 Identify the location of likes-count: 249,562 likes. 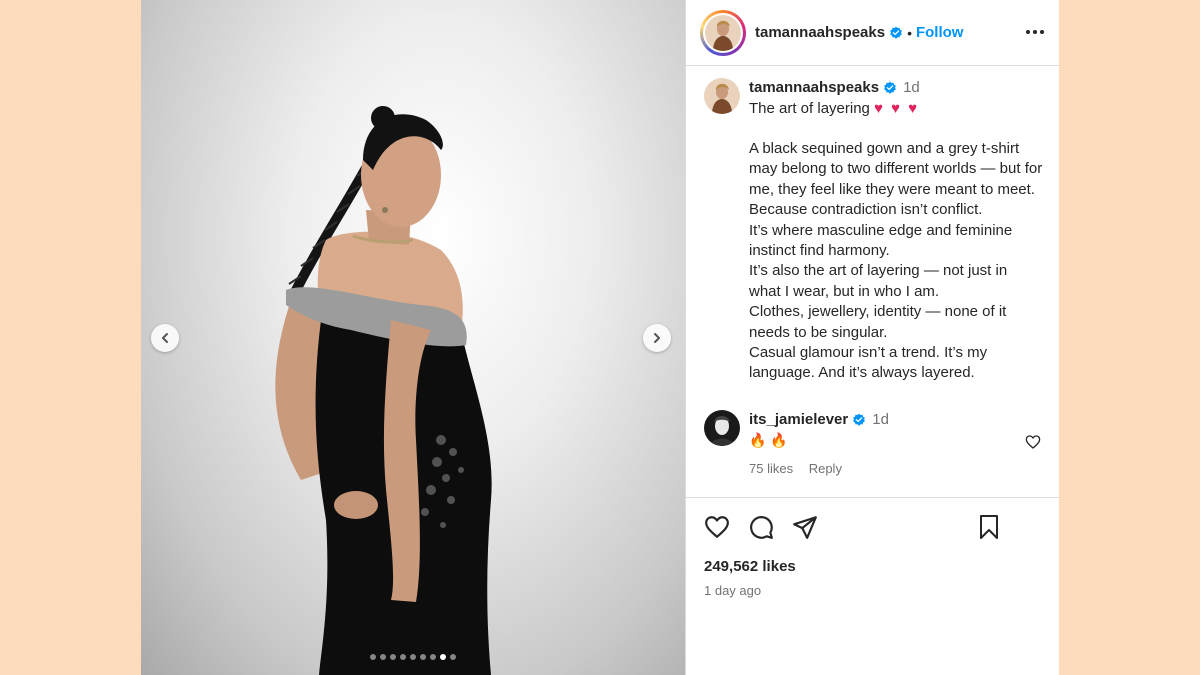
(872, 565).